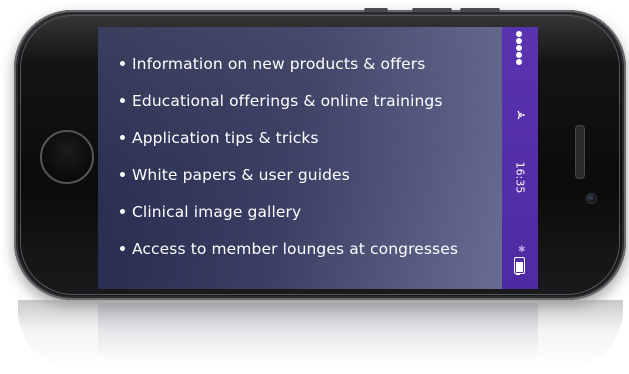 The image size is (629, 374). Describe the element at coordinates (376, 10) in the screenshot. I see `mute-switch` at that location.